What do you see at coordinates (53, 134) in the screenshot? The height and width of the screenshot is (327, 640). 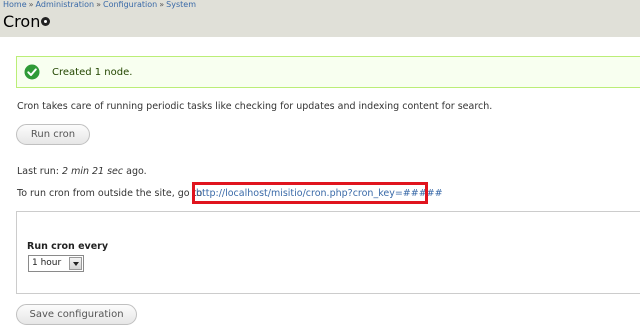 I see `run-cron-button: Run cron` at bounding box center [53, 134].